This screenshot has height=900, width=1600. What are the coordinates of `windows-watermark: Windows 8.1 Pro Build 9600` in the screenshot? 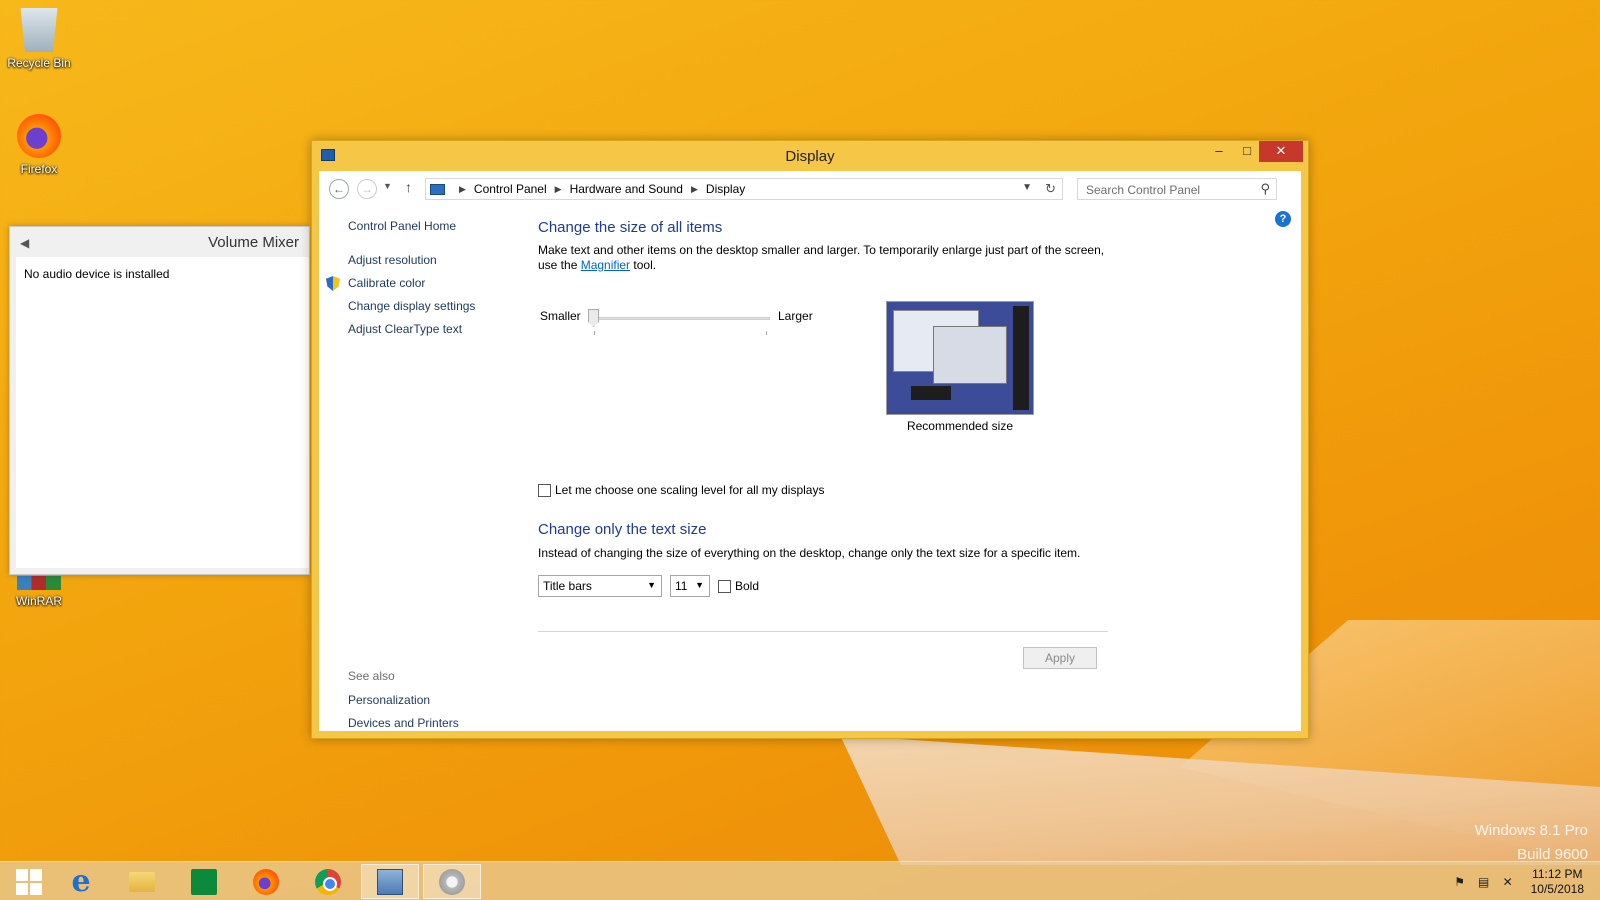 It's located at (1531, 843).